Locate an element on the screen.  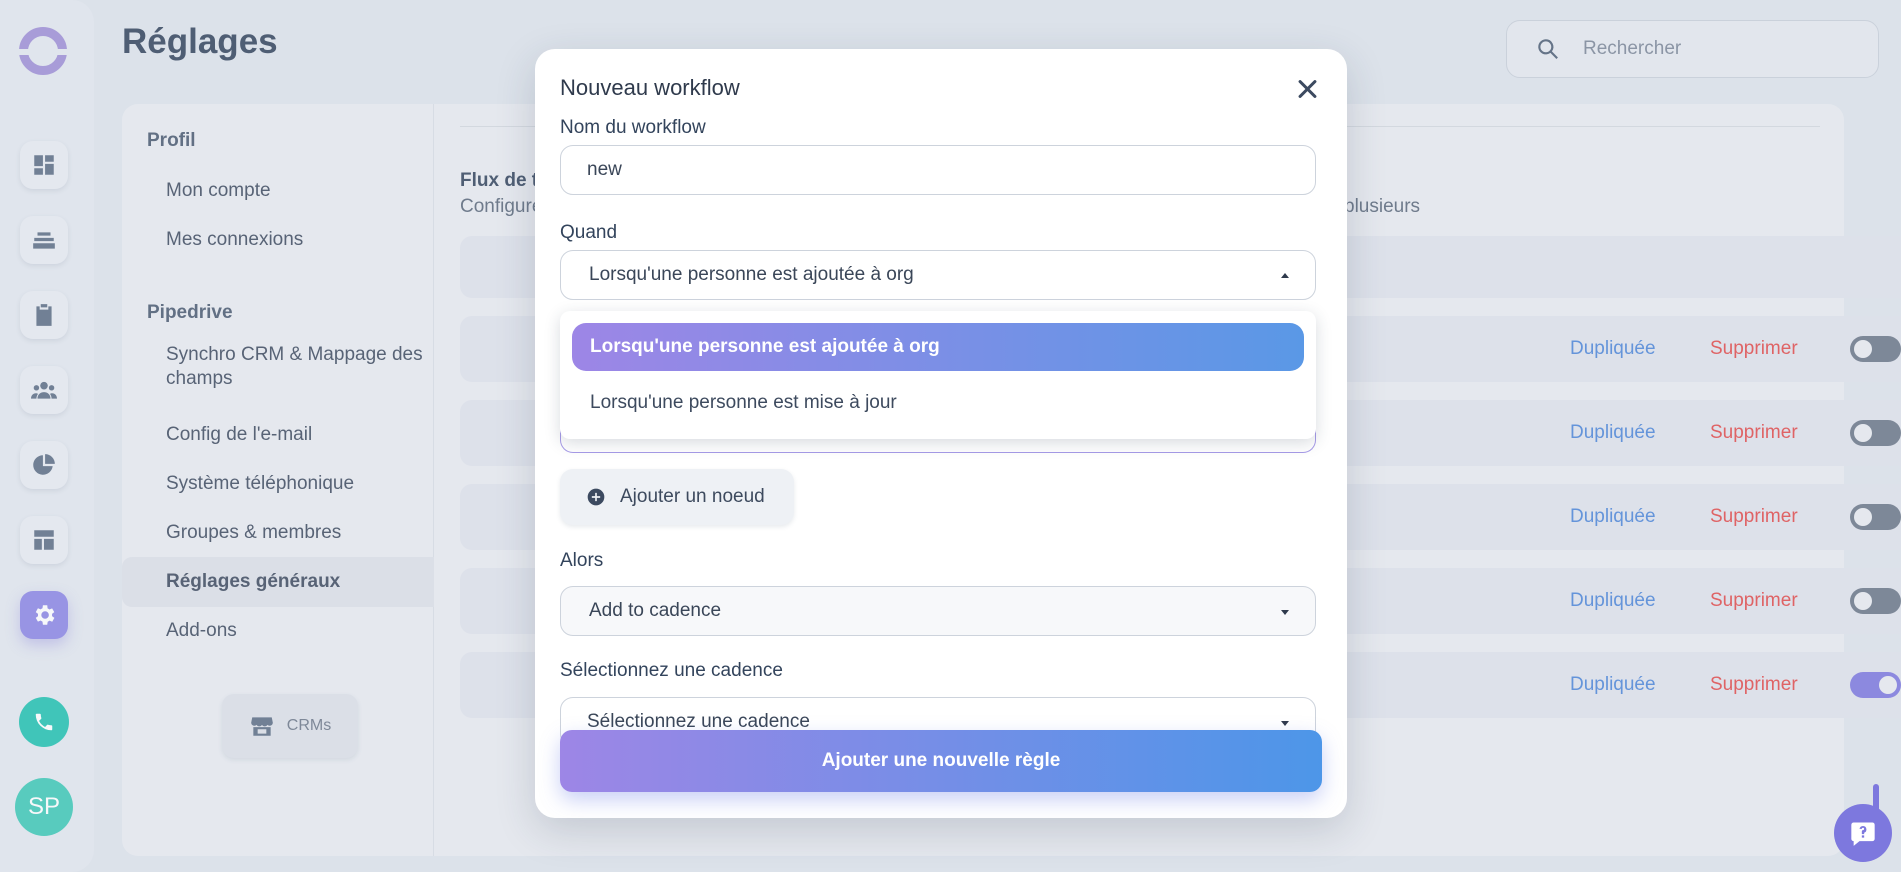
when-selected-value: Lorsqu'une personne est ajoutée à org is located at coordinates (751, 274).